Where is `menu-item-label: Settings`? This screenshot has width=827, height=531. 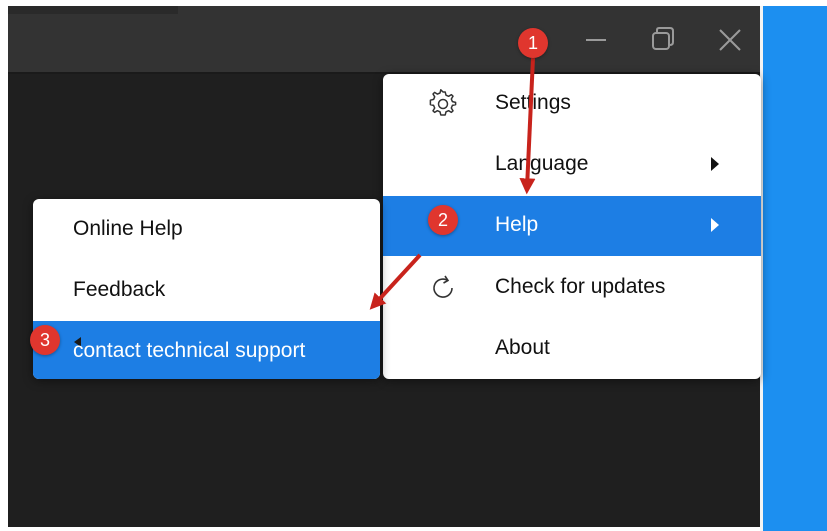
menu-item-label: Settings is located at coordinates (533, 102).